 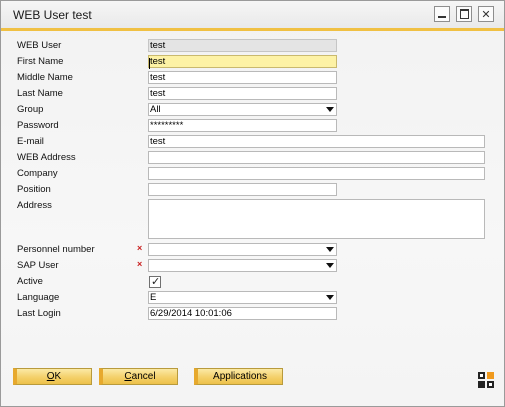 What do you see at coordinates (153, 297) in the screenshot?
I see `language-value: E` at bounding box center [153, 297].